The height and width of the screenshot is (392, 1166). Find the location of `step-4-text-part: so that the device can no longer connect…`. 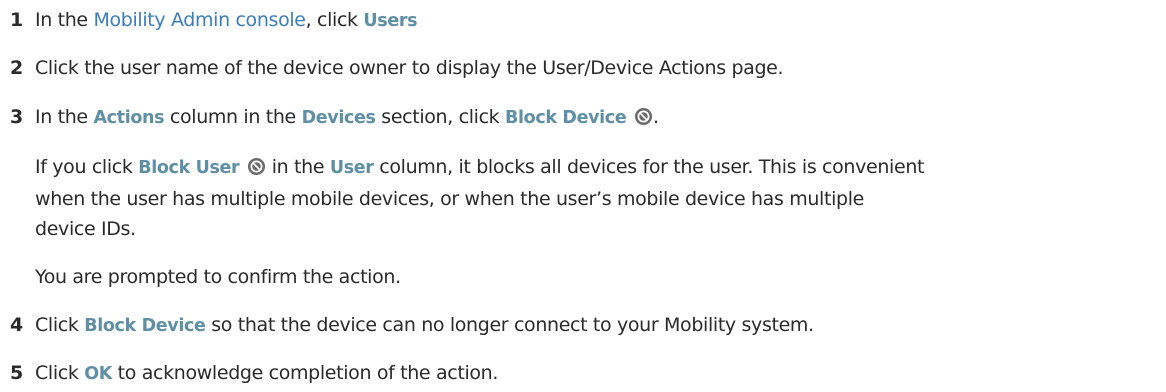

step-4-text-part: so that the device can no longer connect… is located at coordinates (509, 325).